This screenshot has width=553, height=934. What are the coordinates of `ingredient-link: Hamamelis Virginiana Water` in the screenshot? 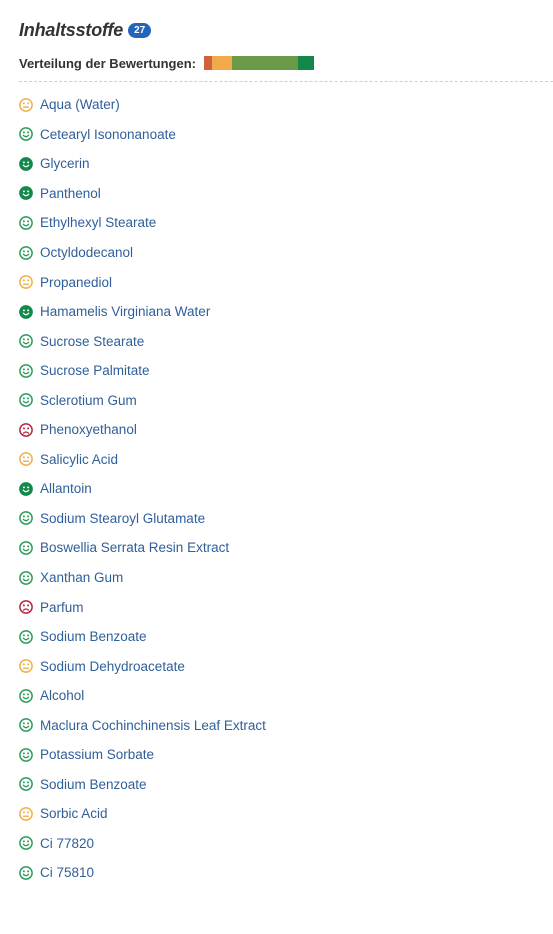 It's located at (125, 311).